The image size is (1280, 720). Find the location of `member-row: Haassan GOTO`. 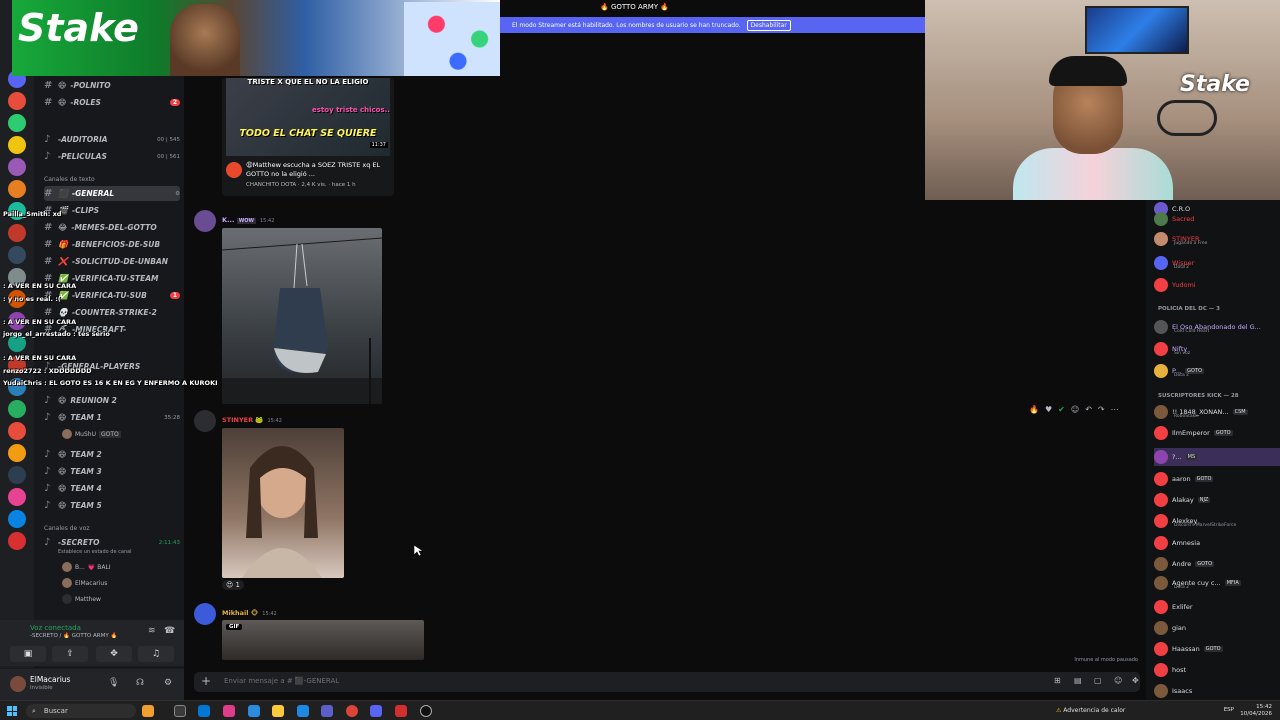

member-row: Haassan GOTO is located at coordinates (1217, 649).